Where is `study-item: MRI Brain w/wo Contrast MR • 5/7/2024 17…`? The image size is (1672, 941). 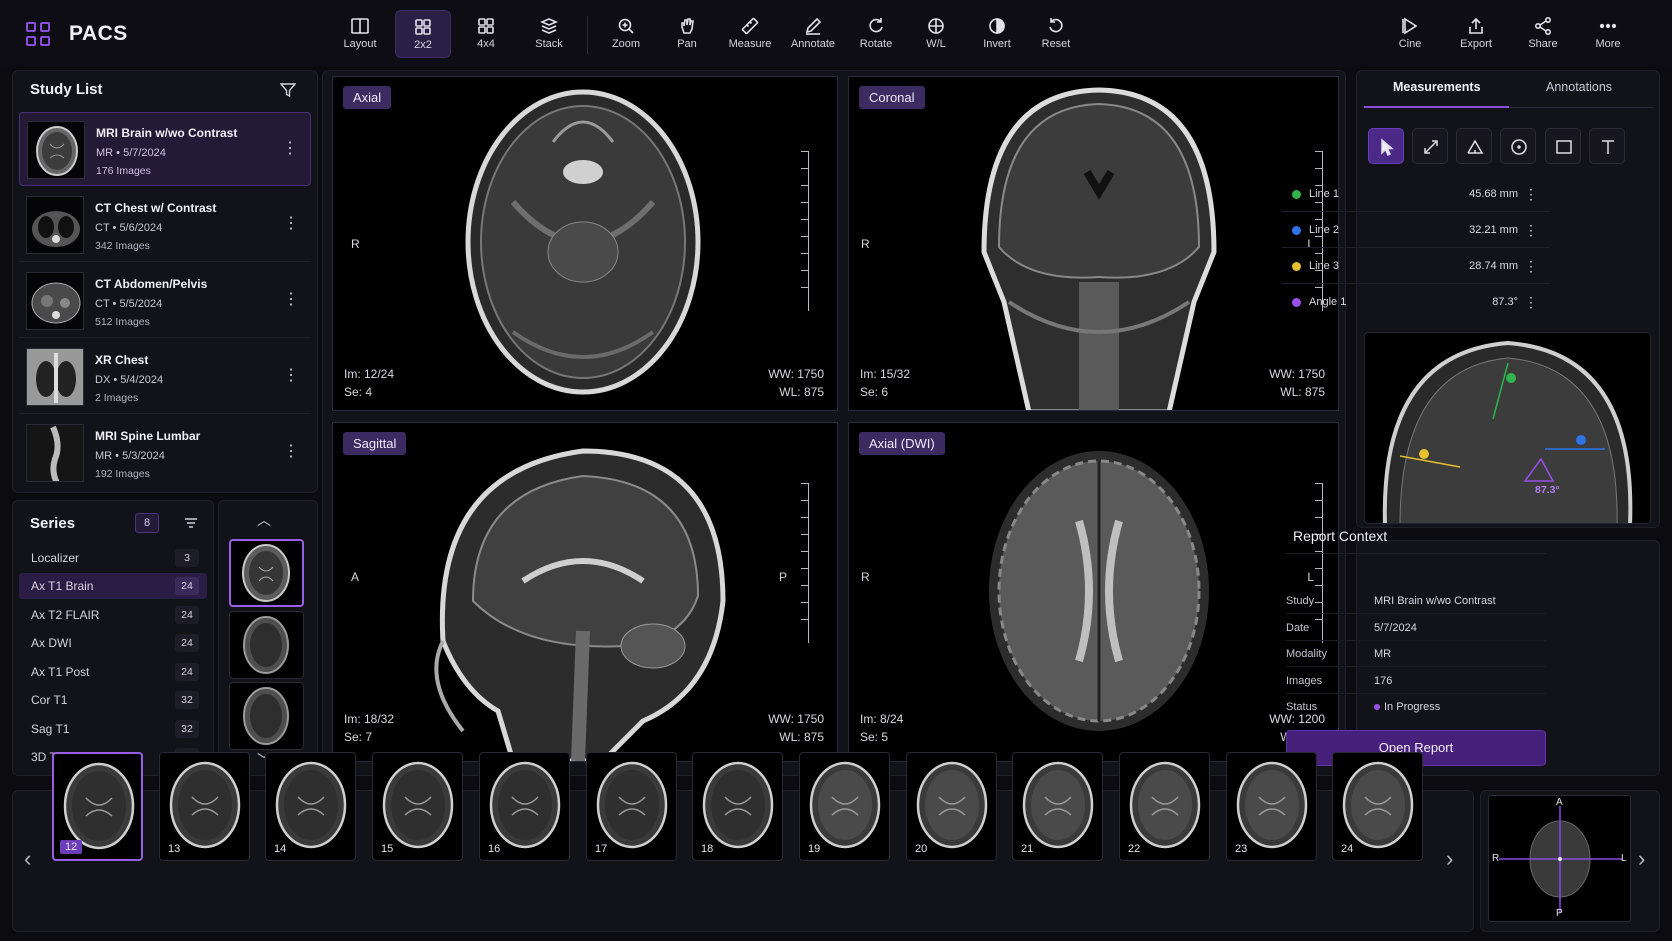
study-item: MRI Brain w/wo Contrast MR • 5/7/2024 17… is located at coordinates (165, 149).